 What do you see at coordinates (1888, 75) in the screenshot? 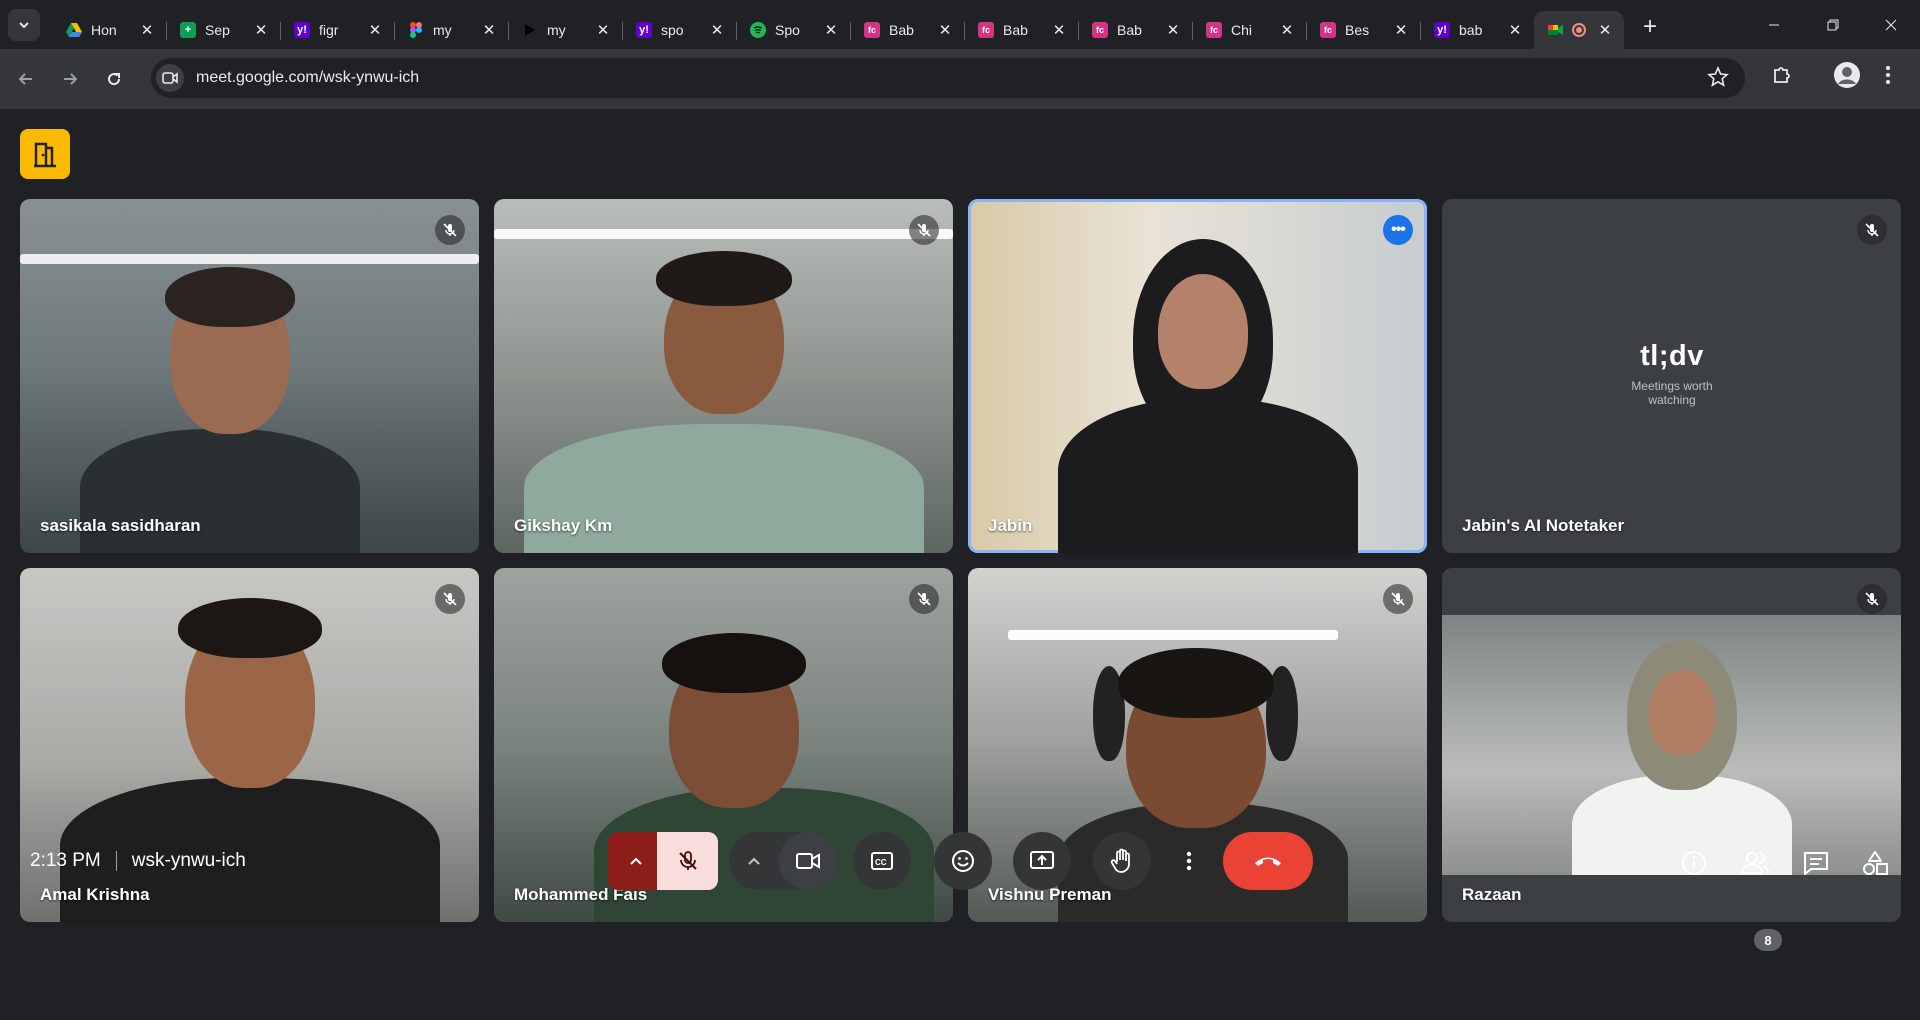
I see `more-vert-icon` at bounding box center [1888, 75].